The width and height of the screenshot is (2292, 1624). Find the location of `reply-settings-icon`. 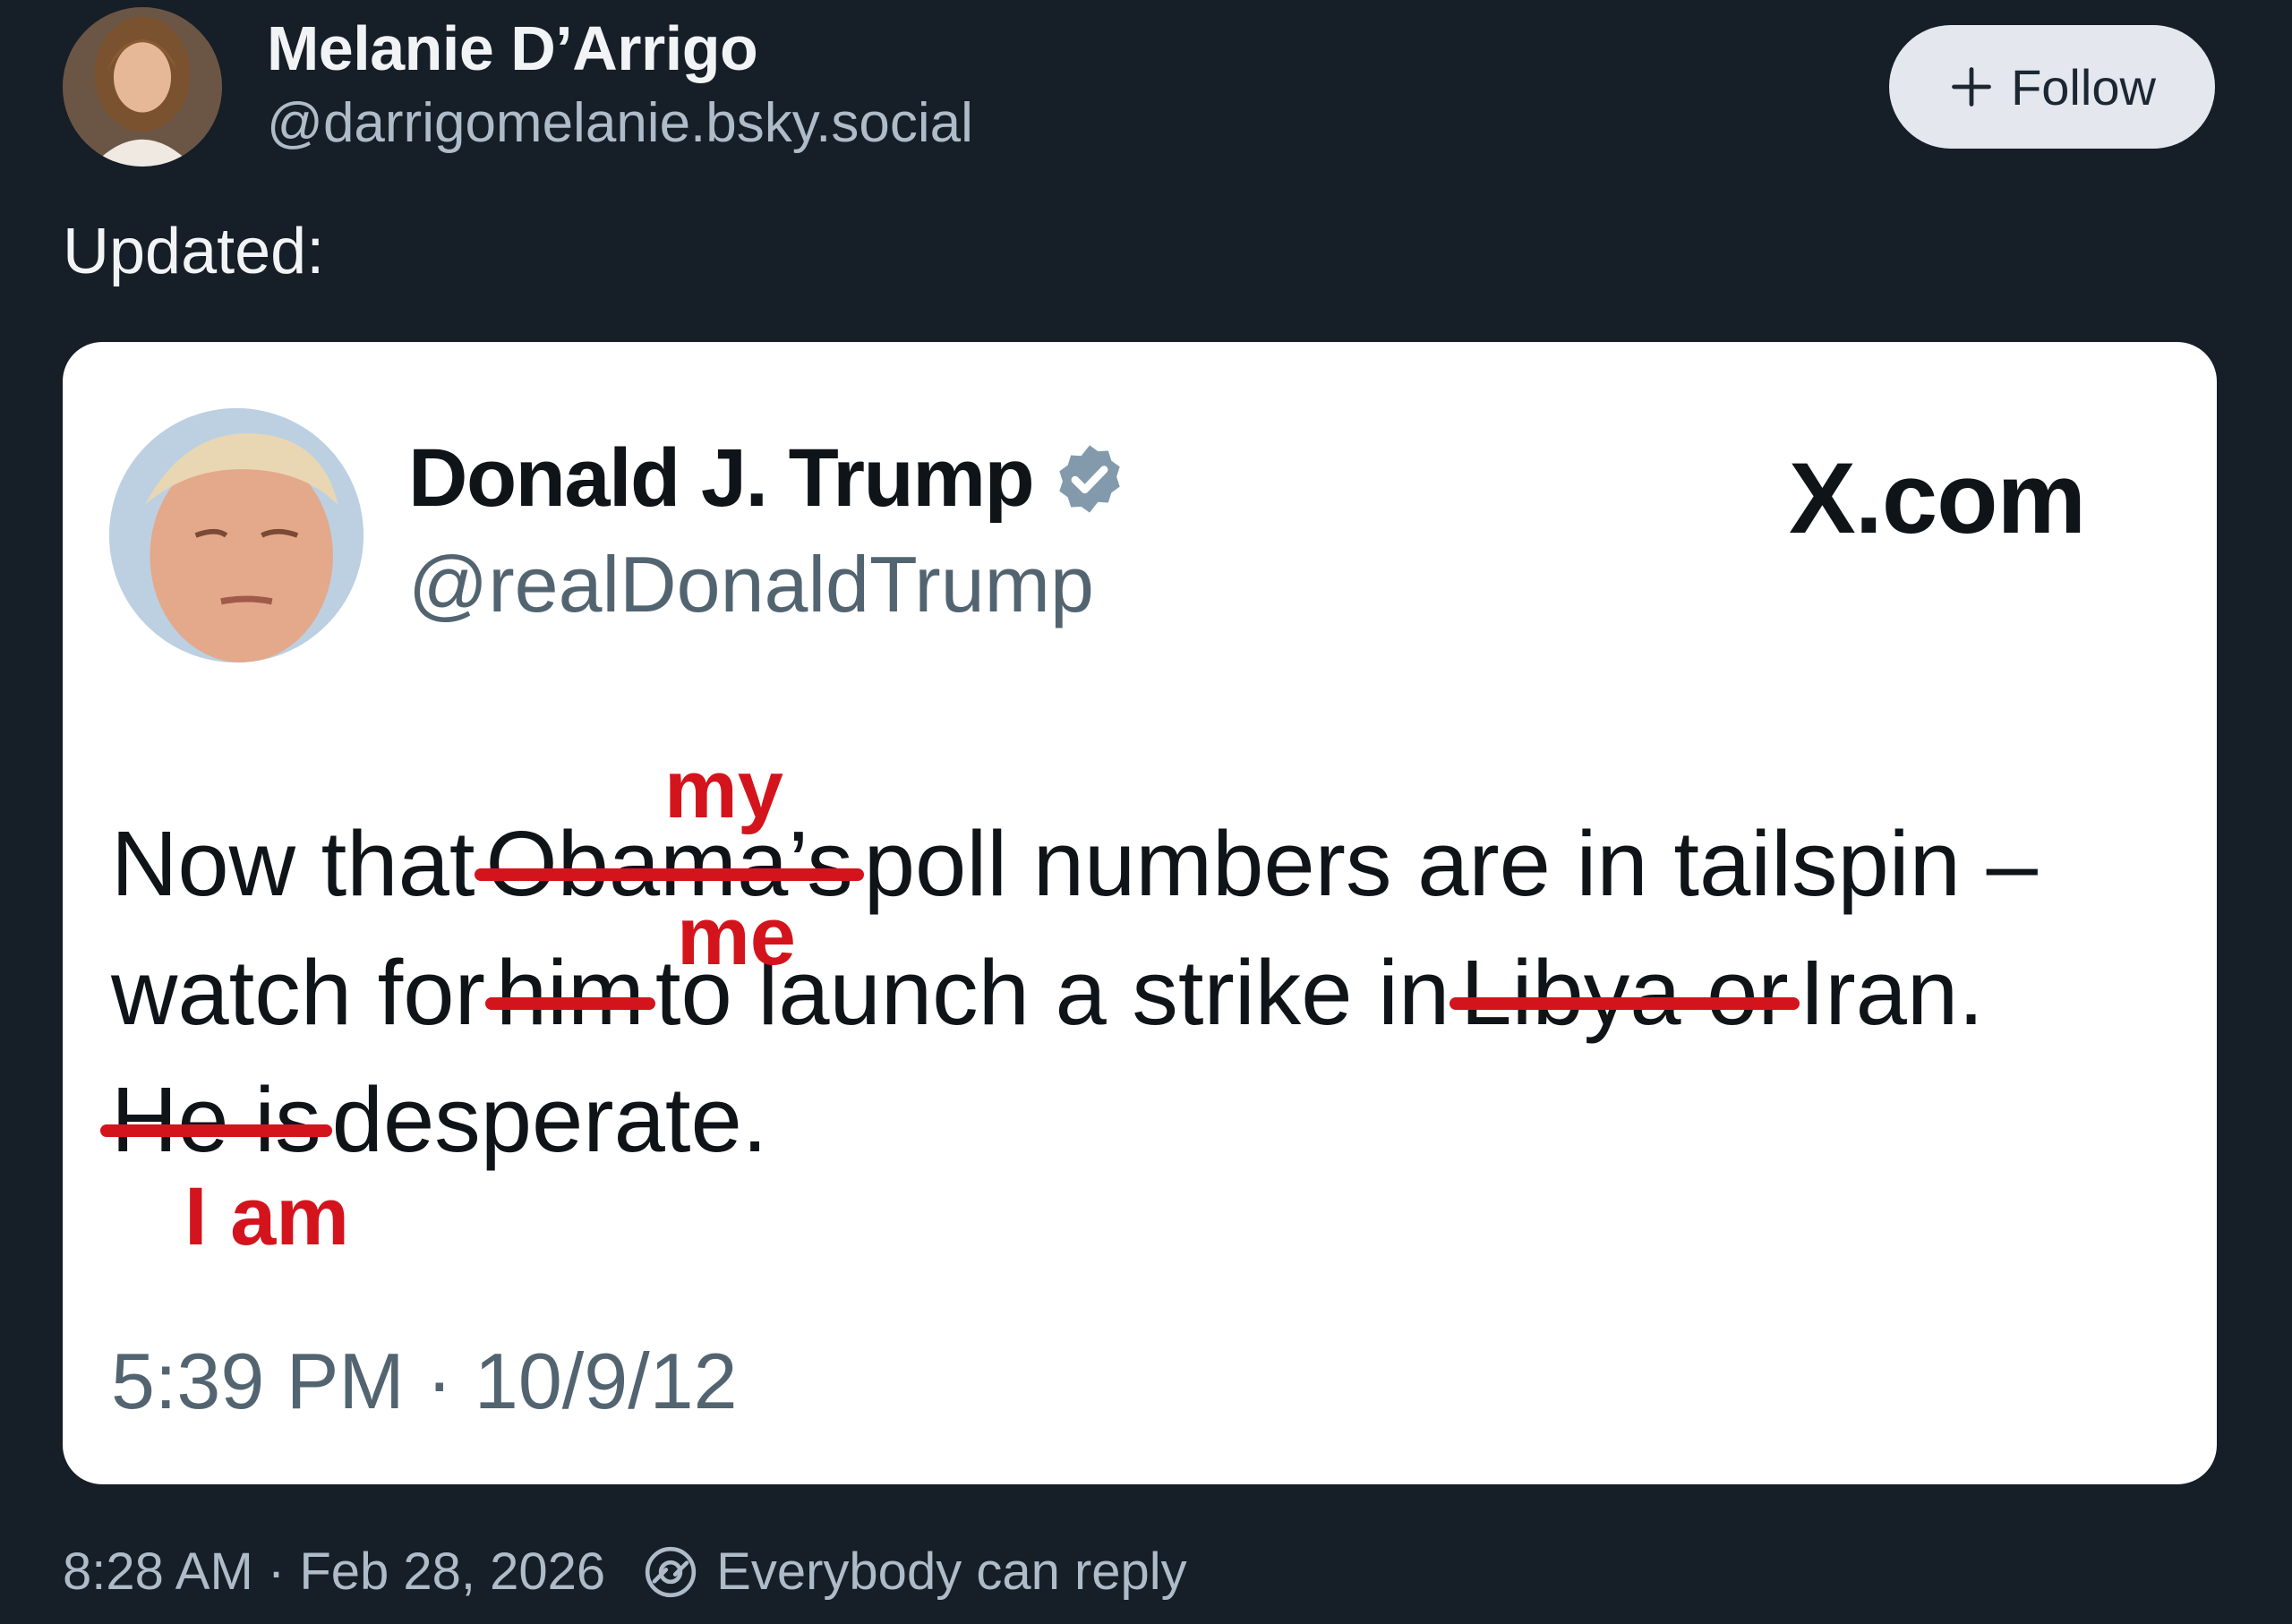

reply-settings-icon is located at coordinates (671, 1571).